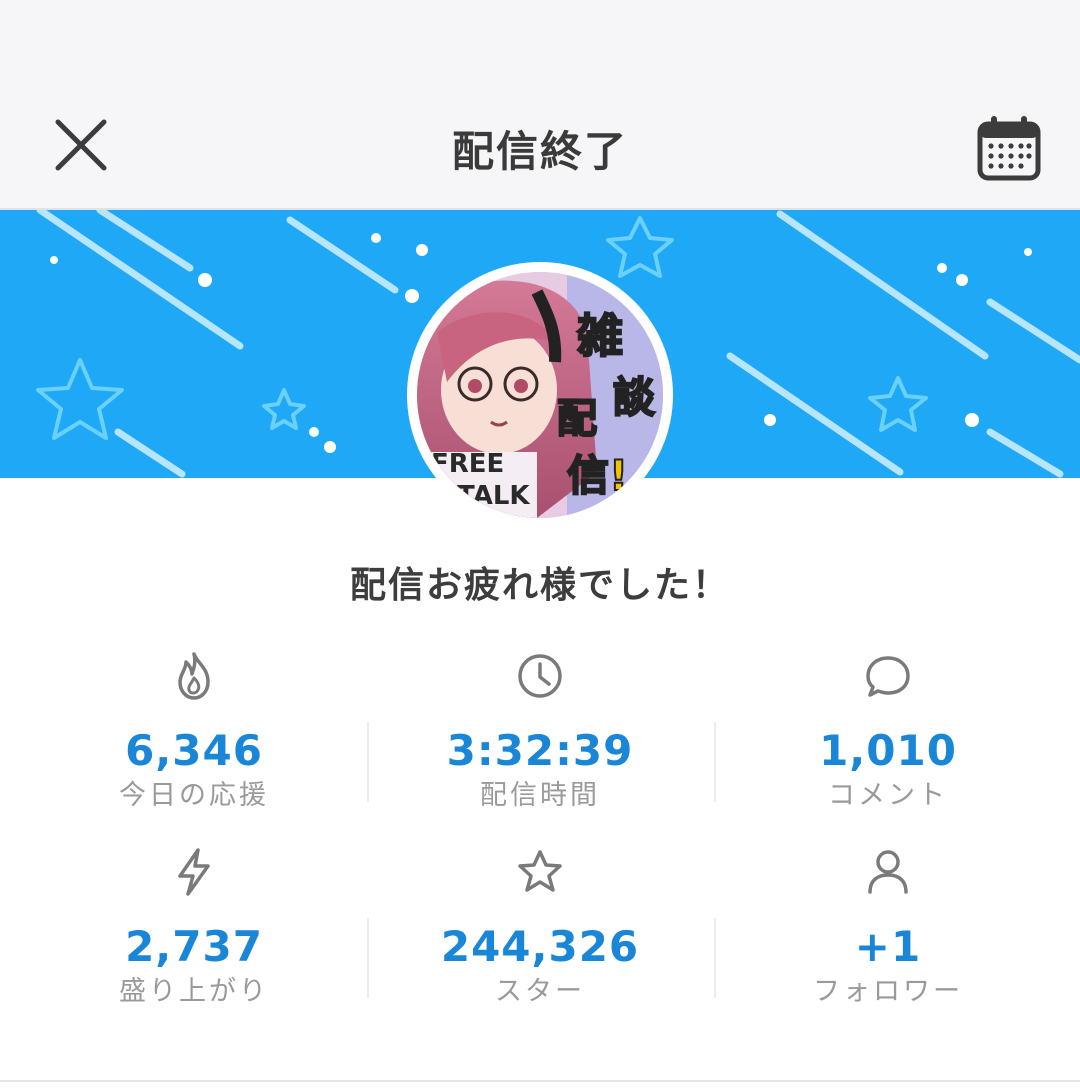 The image size is (1080, 1090). I want to click on stat-label: 配信時間, so click(540, 795).